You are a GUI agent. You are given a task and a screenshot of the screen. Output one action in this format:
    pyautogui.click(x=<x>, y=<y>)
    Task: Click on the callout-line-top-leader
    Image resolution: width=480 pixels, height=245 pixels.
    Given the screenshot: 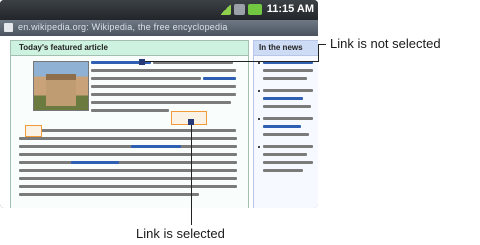 What is the action you would take?
    pyautogui.click(x=322, y=44)
    